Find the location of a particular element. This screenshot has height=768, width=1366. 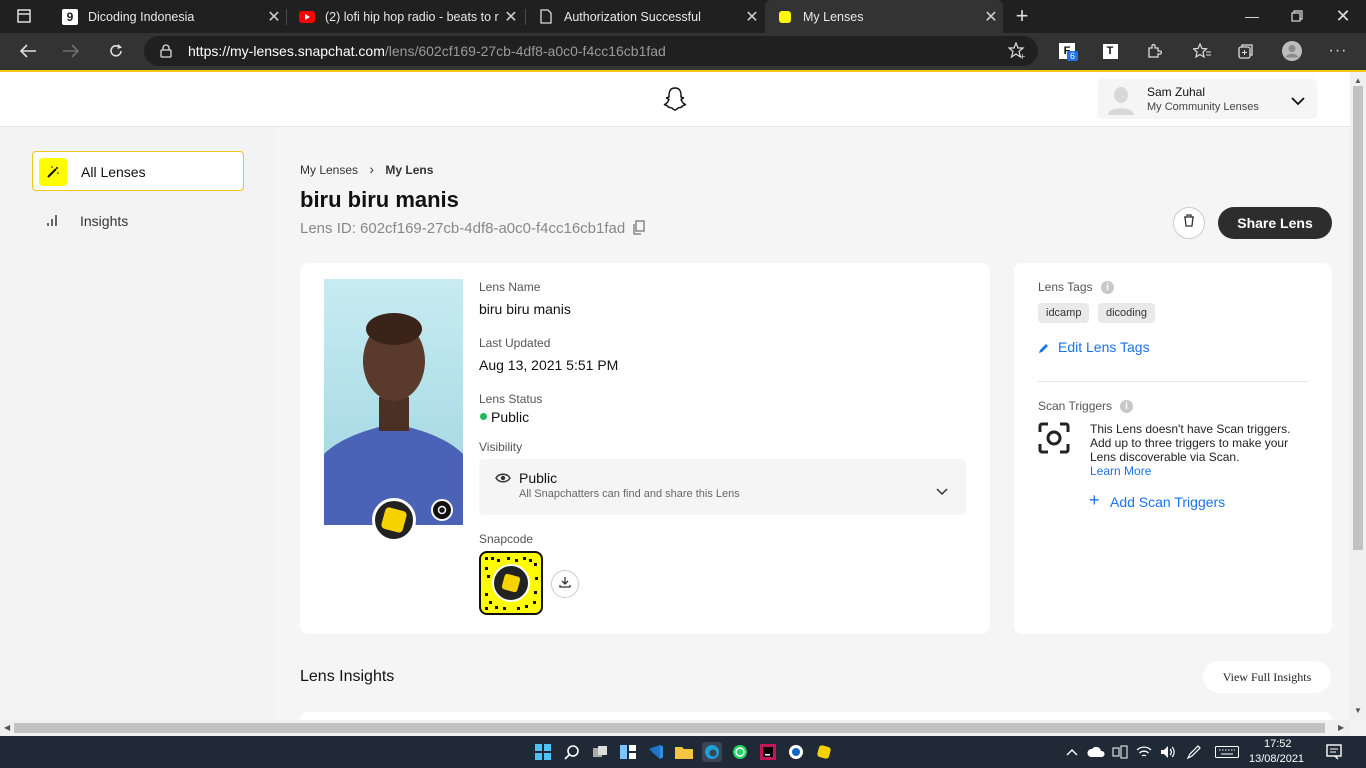

snapcode-image is located at coordinates (511, 583).